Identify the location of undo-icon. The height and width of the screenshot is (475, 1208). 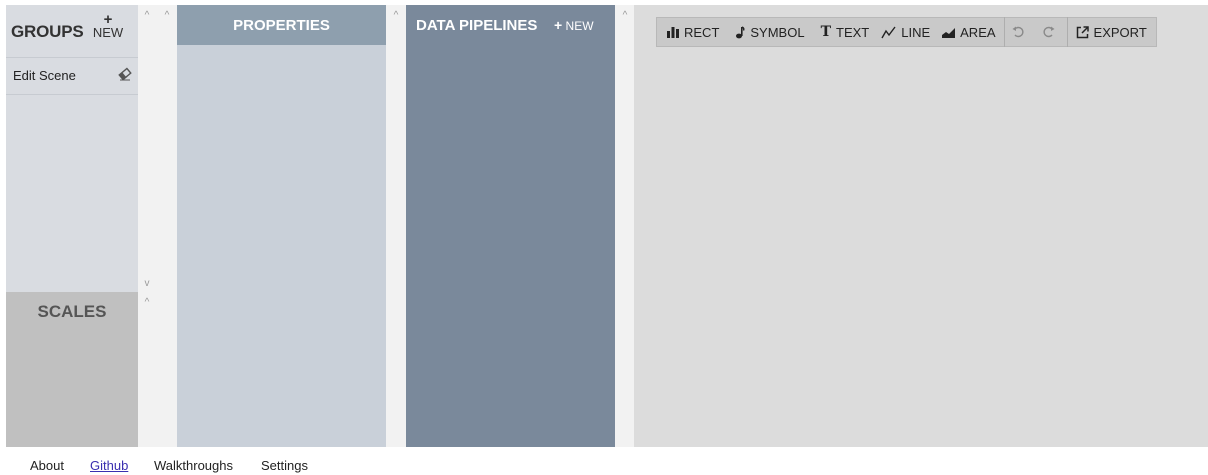
(1018, 32).